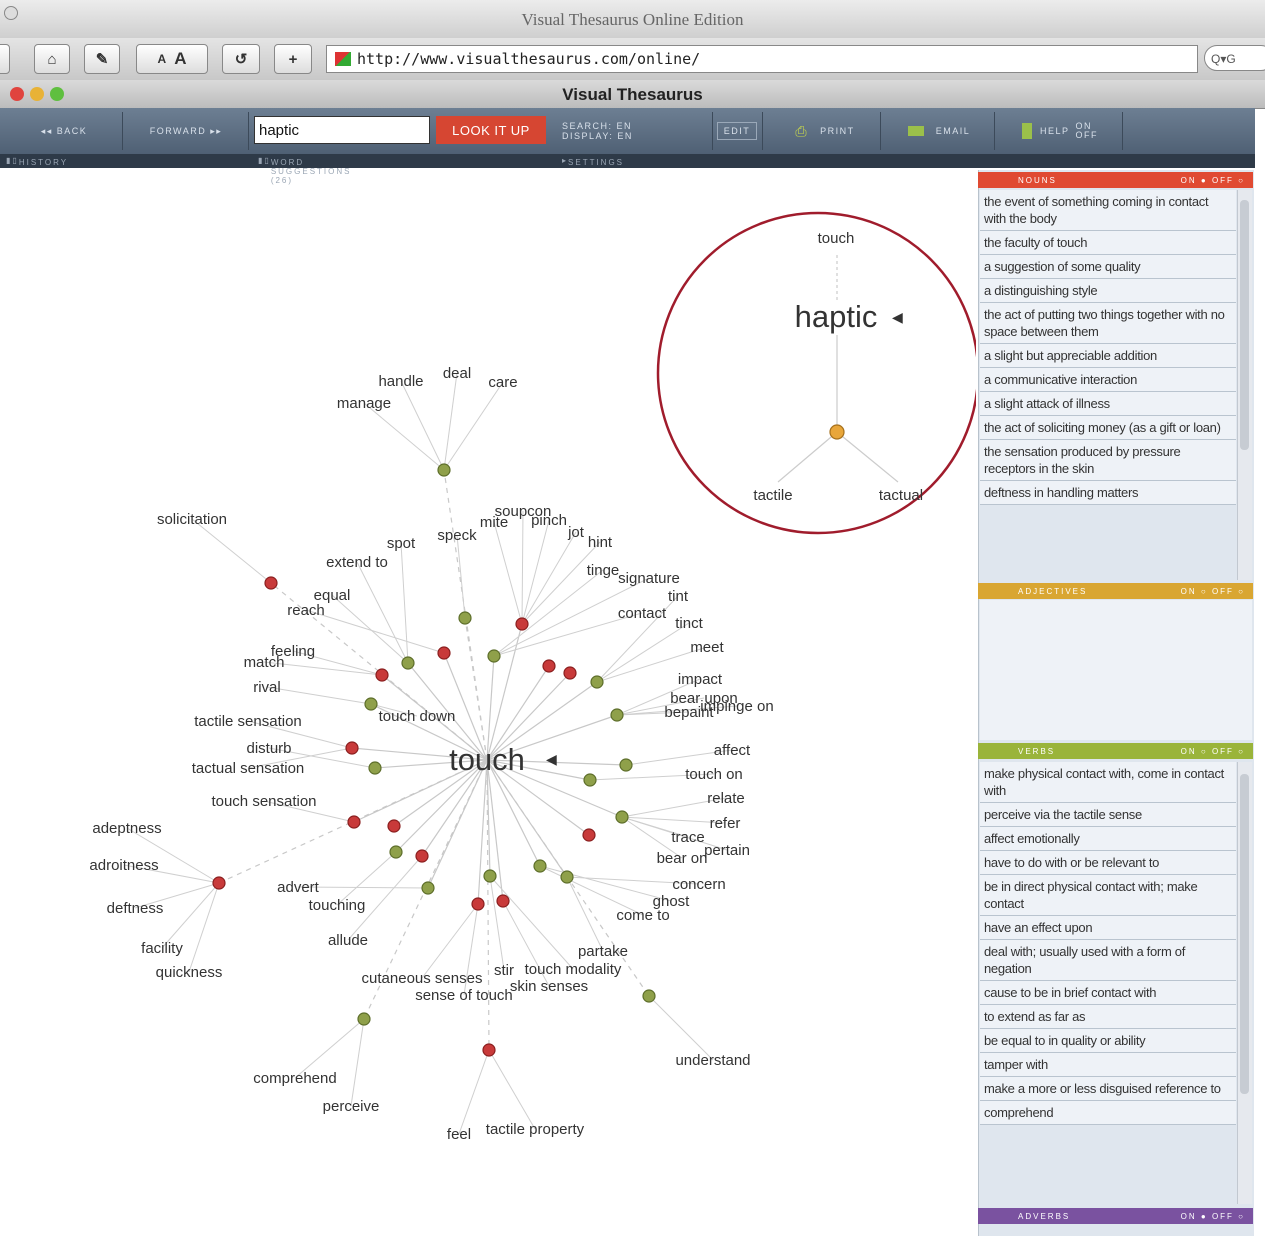 The height and width of the screenshot is (1236, 1265). I want to click on word-node: stir, so click(504, 970).